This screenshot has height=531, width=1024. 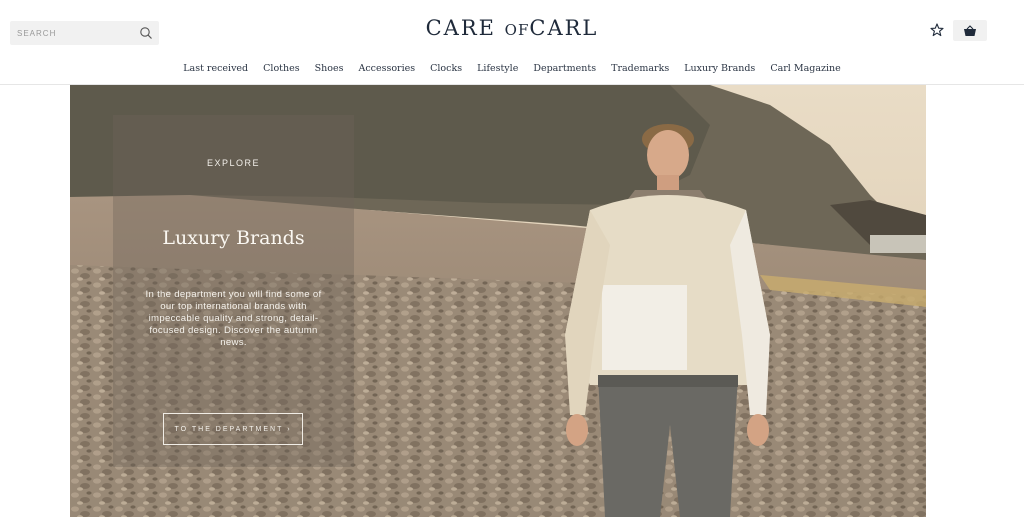 I want to click on to-department-button: TO THE DEPARTMENT ›, so click(x=233, y=429).